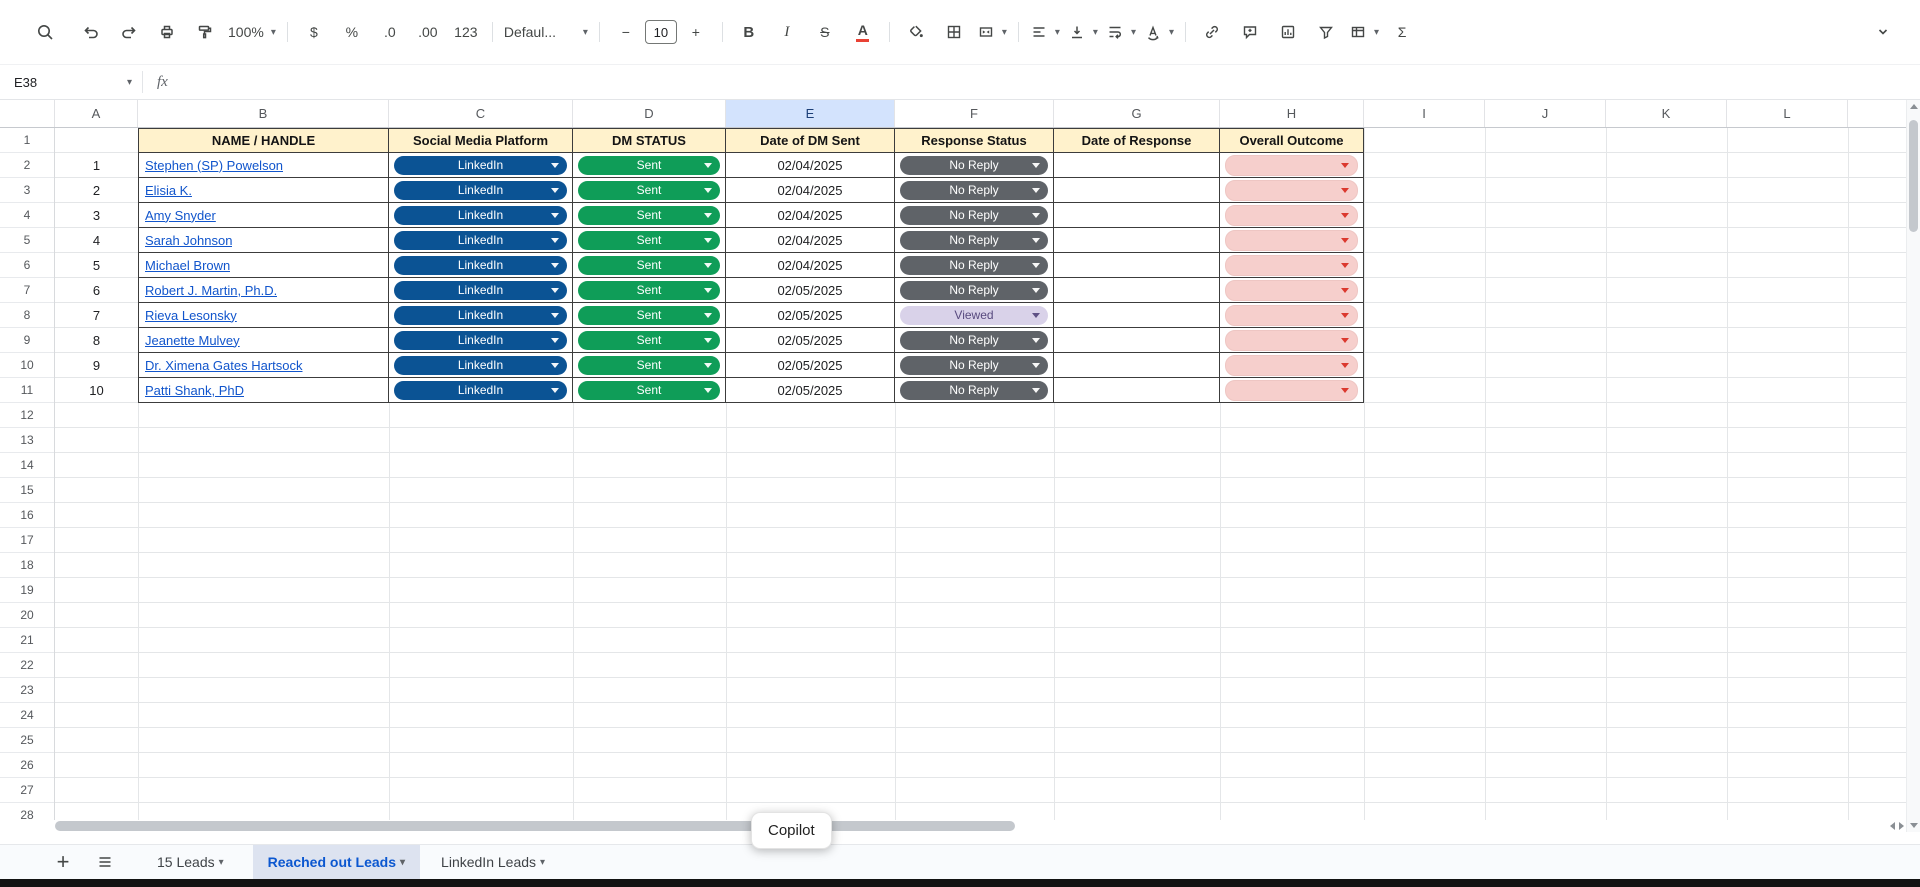 The image size is (1920, 887). What do you see at coordinates (962, 826) in the screenshot?
I see `horizontal-scrollbar` at bounding box center [962, 826].